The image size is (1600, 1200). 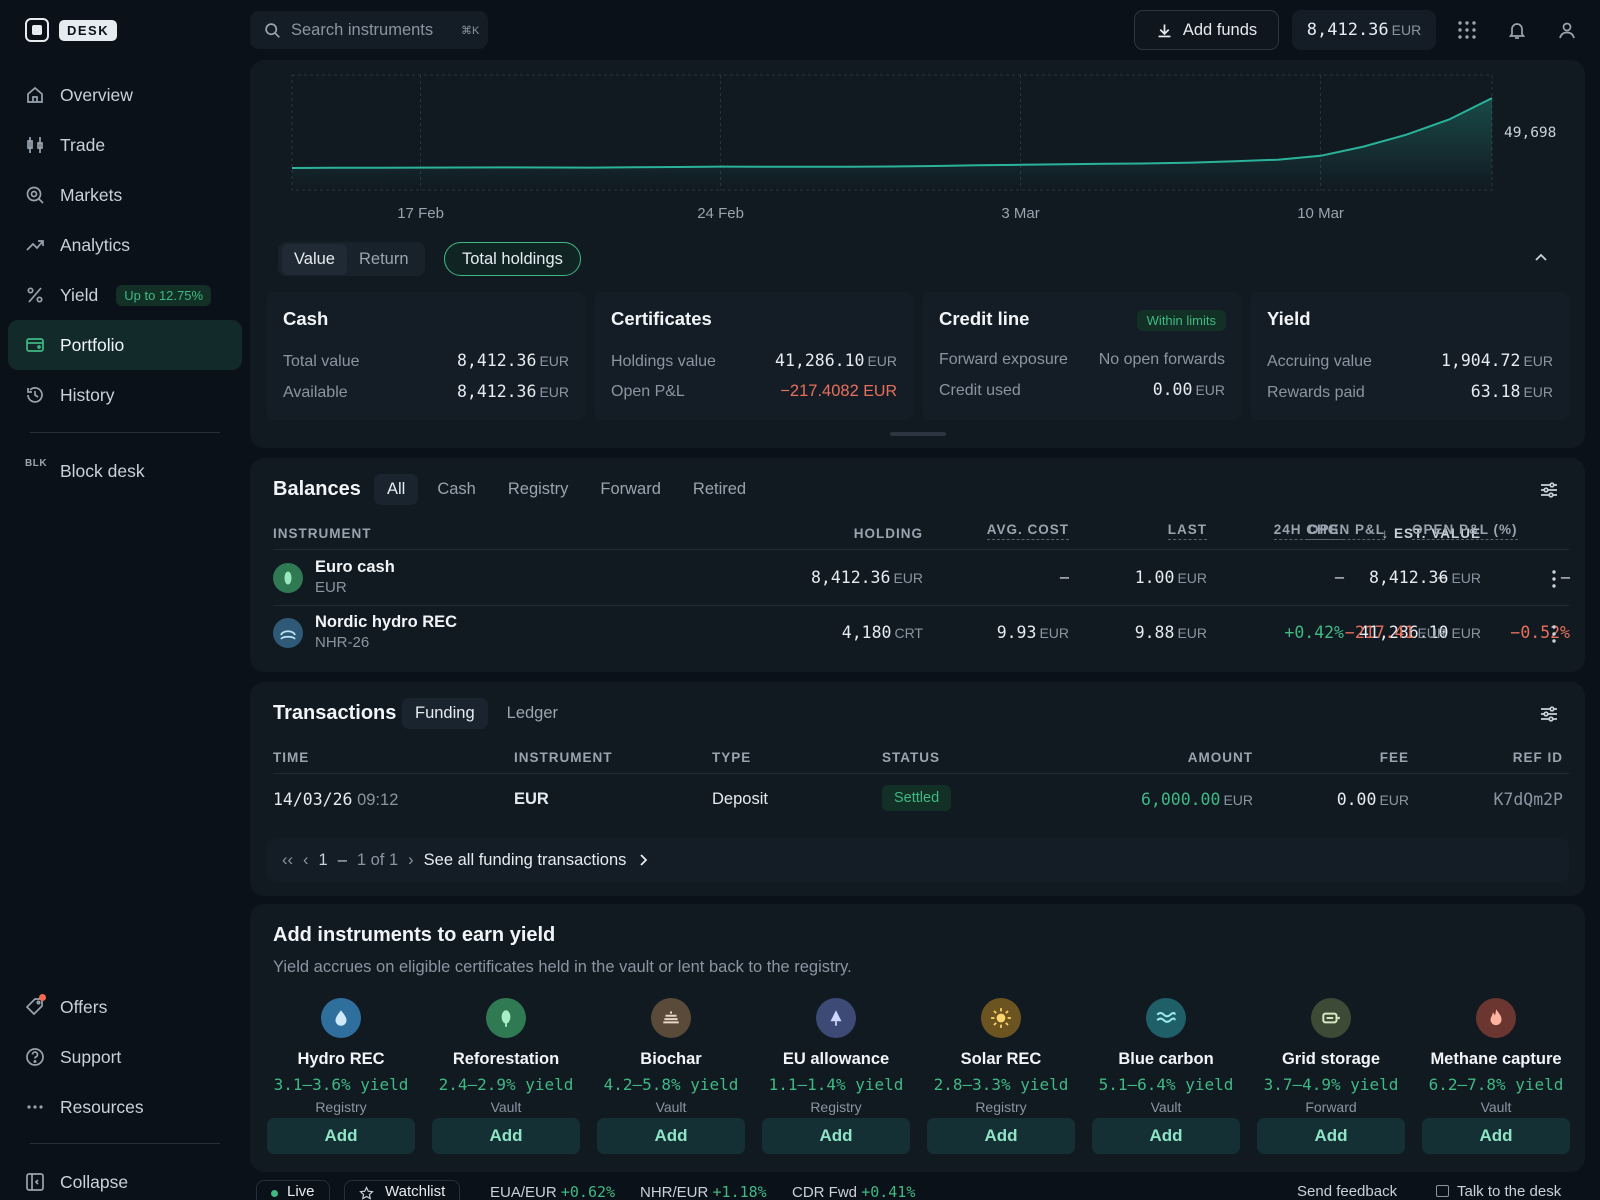 I want to click on row-value: 0.00, so click(x=1172, y=389).